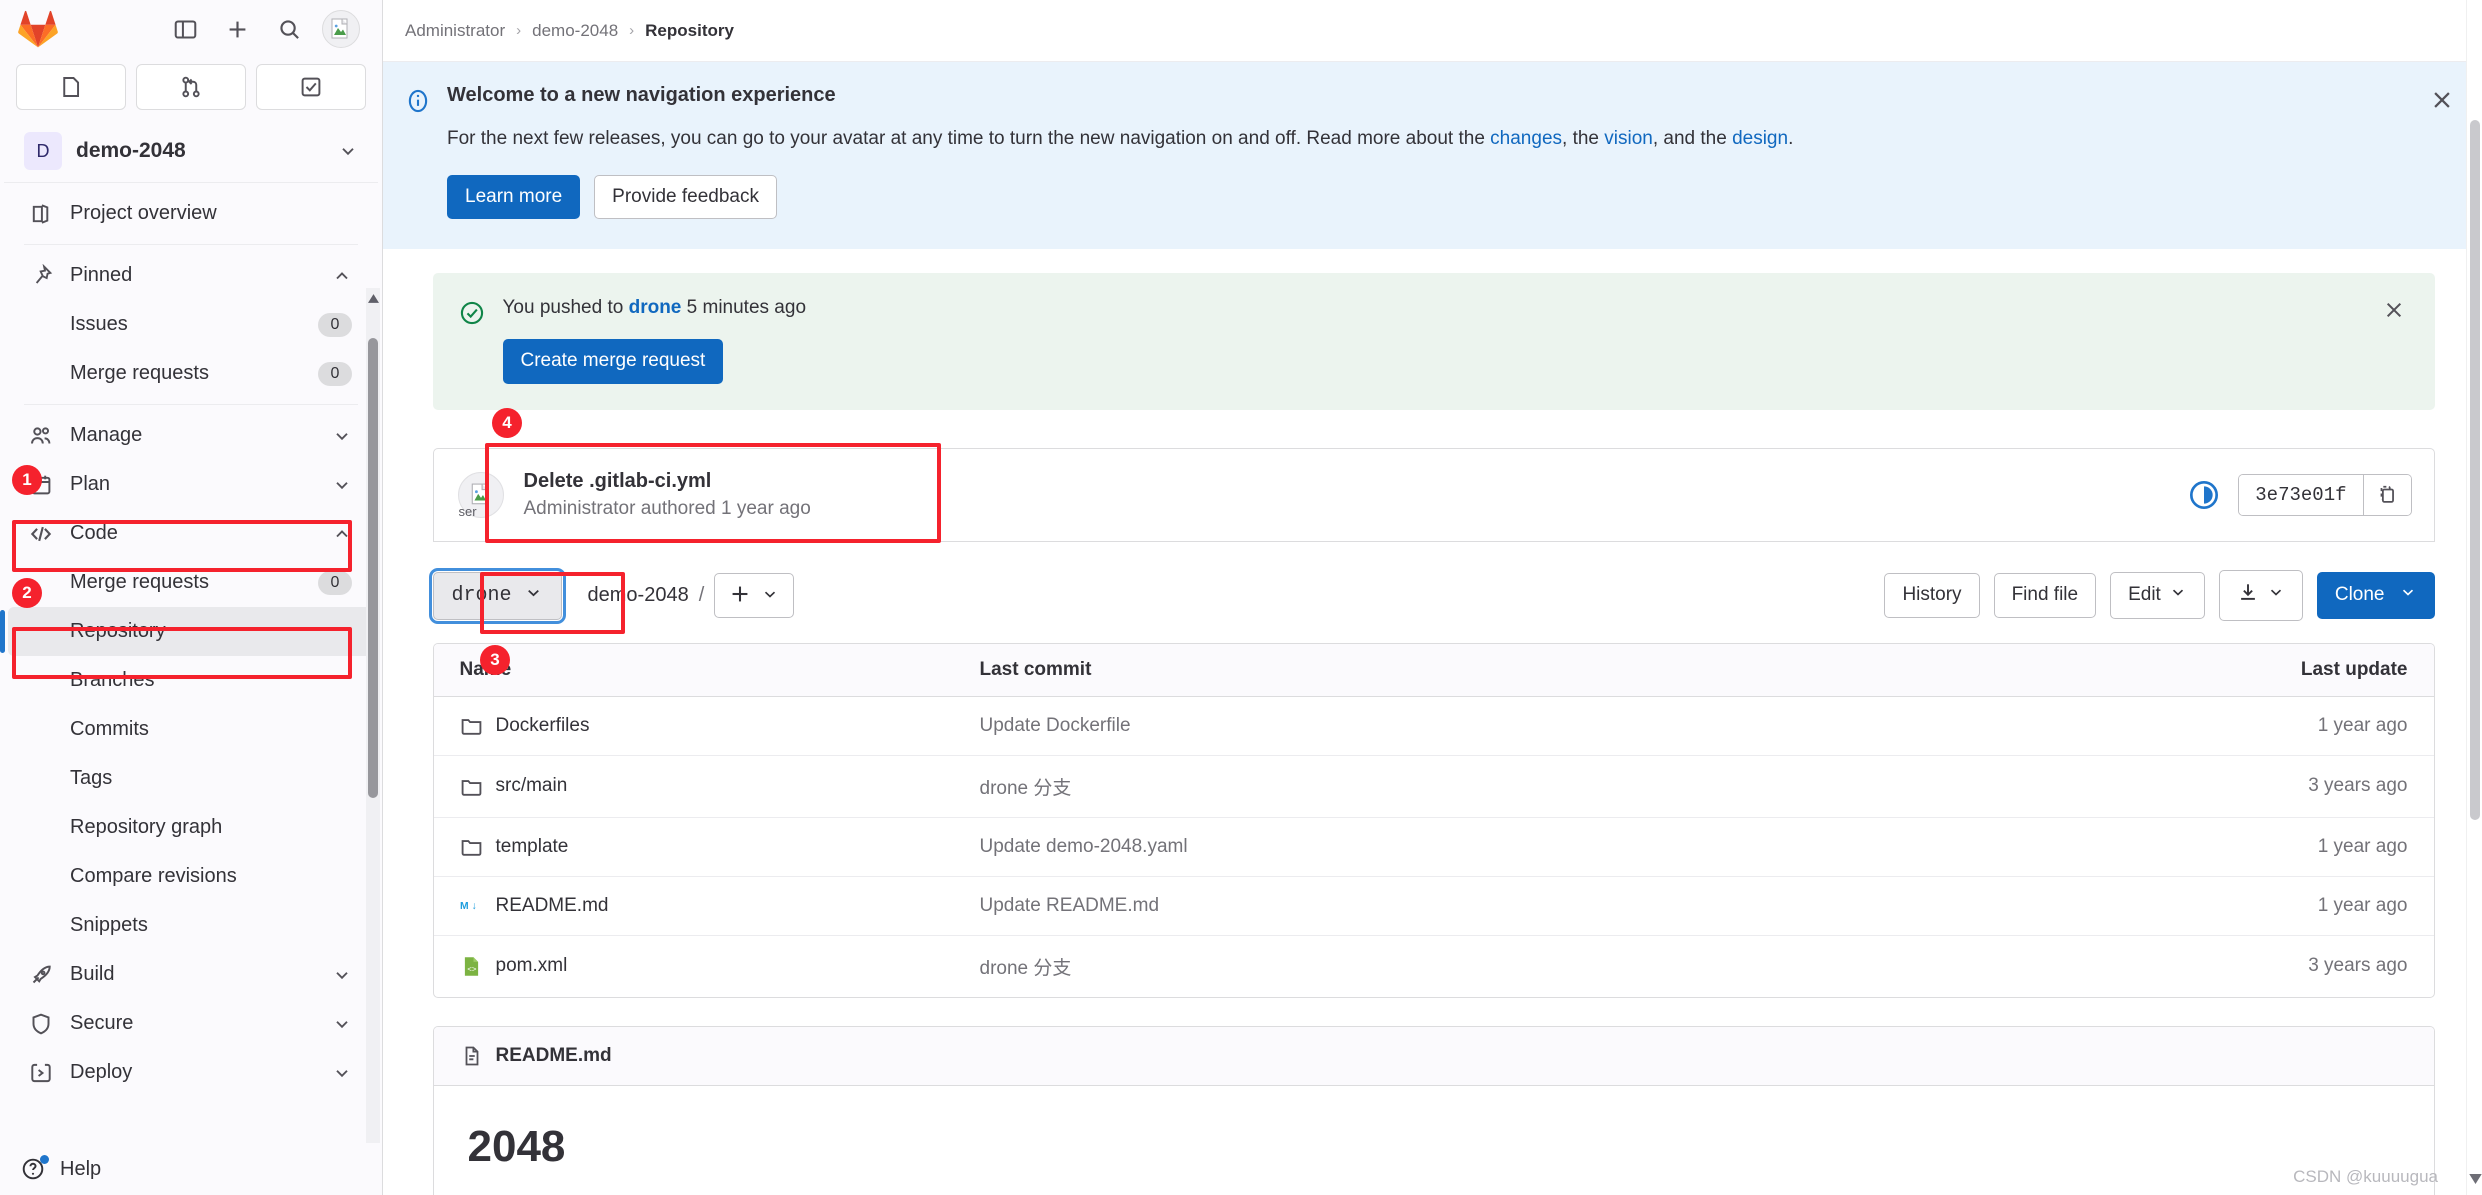 The image size is (2482, 1195). I want to click on download-button, so click(2260, 595).